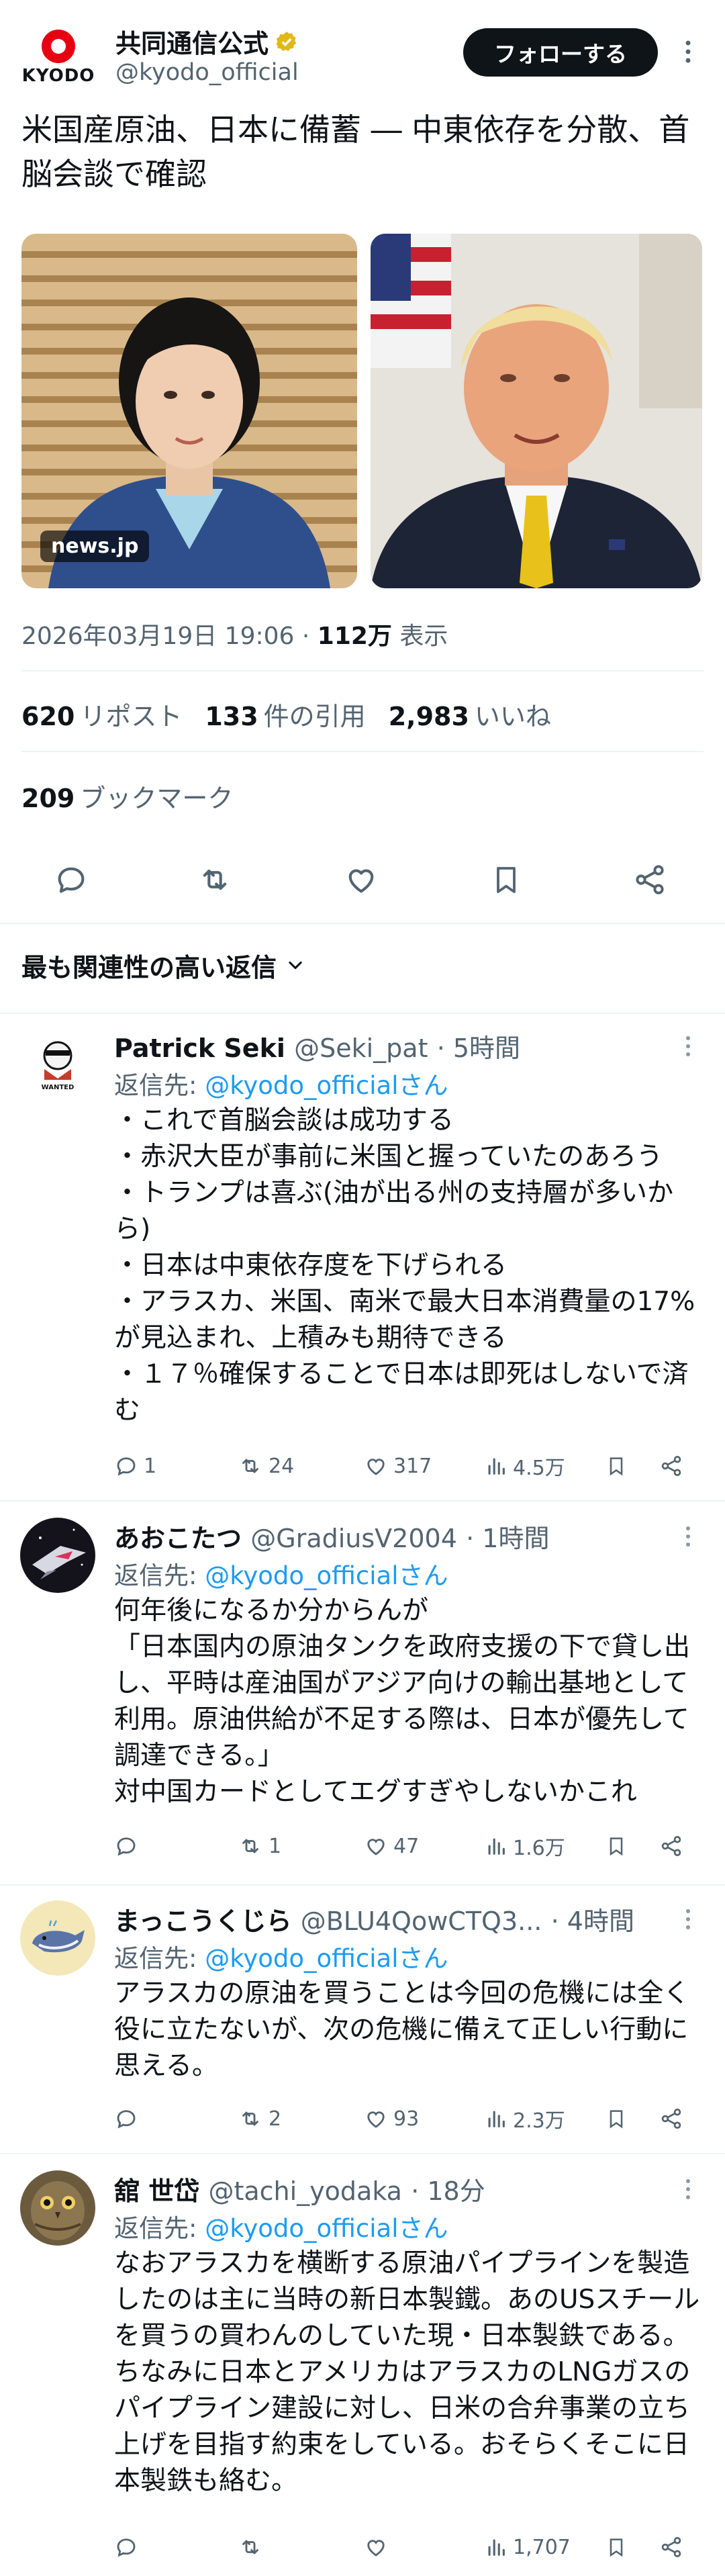 Image resolution: width=725 pixels, height=2576 pixels. What do you see at coordinates (58, 76) in the screenshot?
I see `kyodo-logo-text: KYODO` at bounding box center [58, 76].